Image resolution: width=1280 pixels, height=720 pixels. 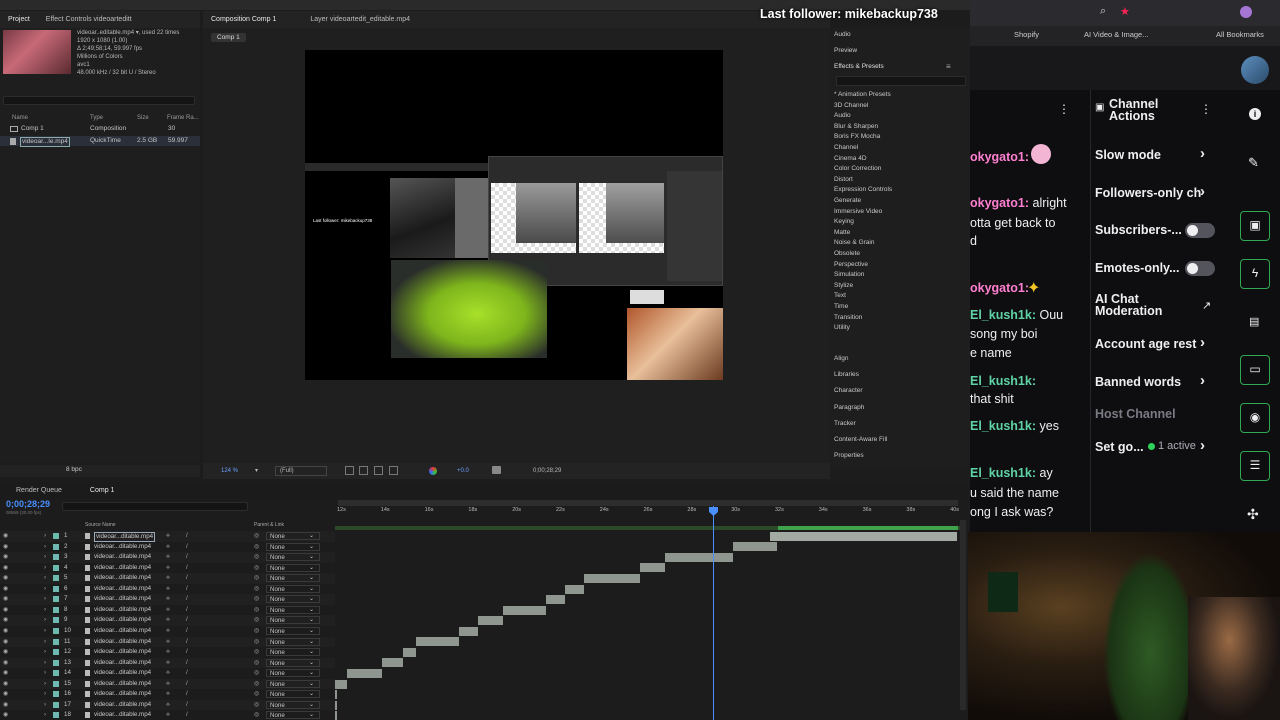 I want to click on layer-row: ◉ › 17 videoar...ditable.mp4 ⟡ / ◎ None ⌄, so click(x=167, y=705).